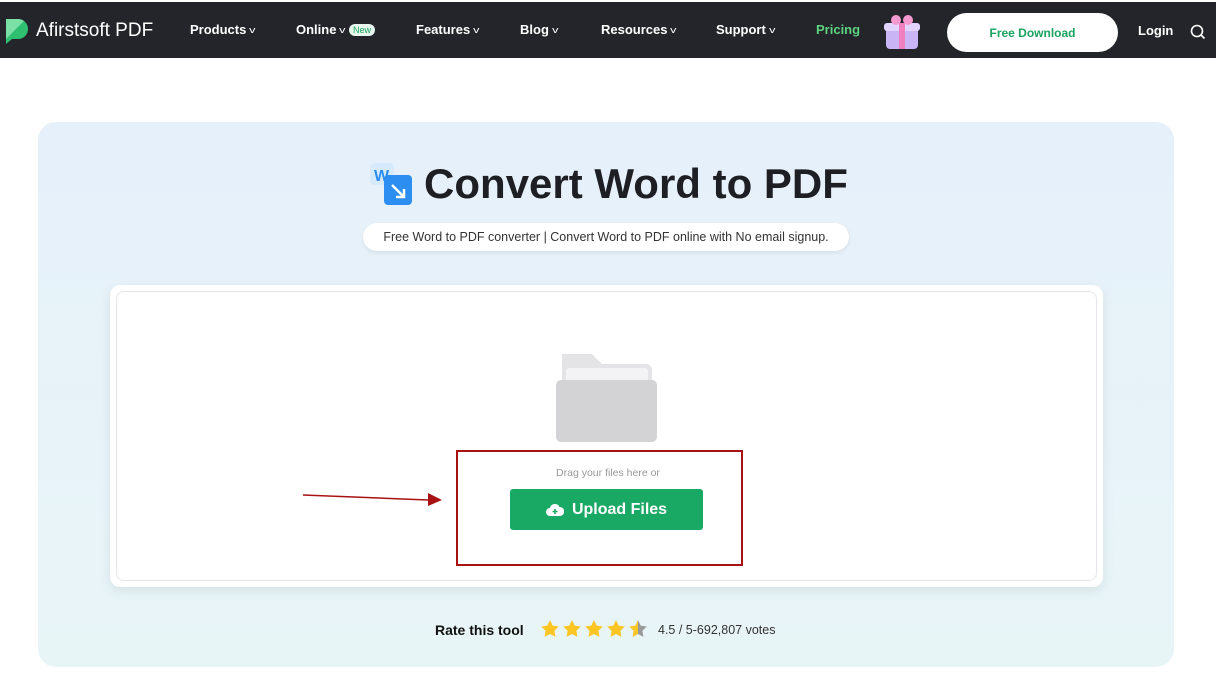 This screenshot has width=1216, height=696. I want to click on page-title: W Convert Word to PDF, so click(608, 184).